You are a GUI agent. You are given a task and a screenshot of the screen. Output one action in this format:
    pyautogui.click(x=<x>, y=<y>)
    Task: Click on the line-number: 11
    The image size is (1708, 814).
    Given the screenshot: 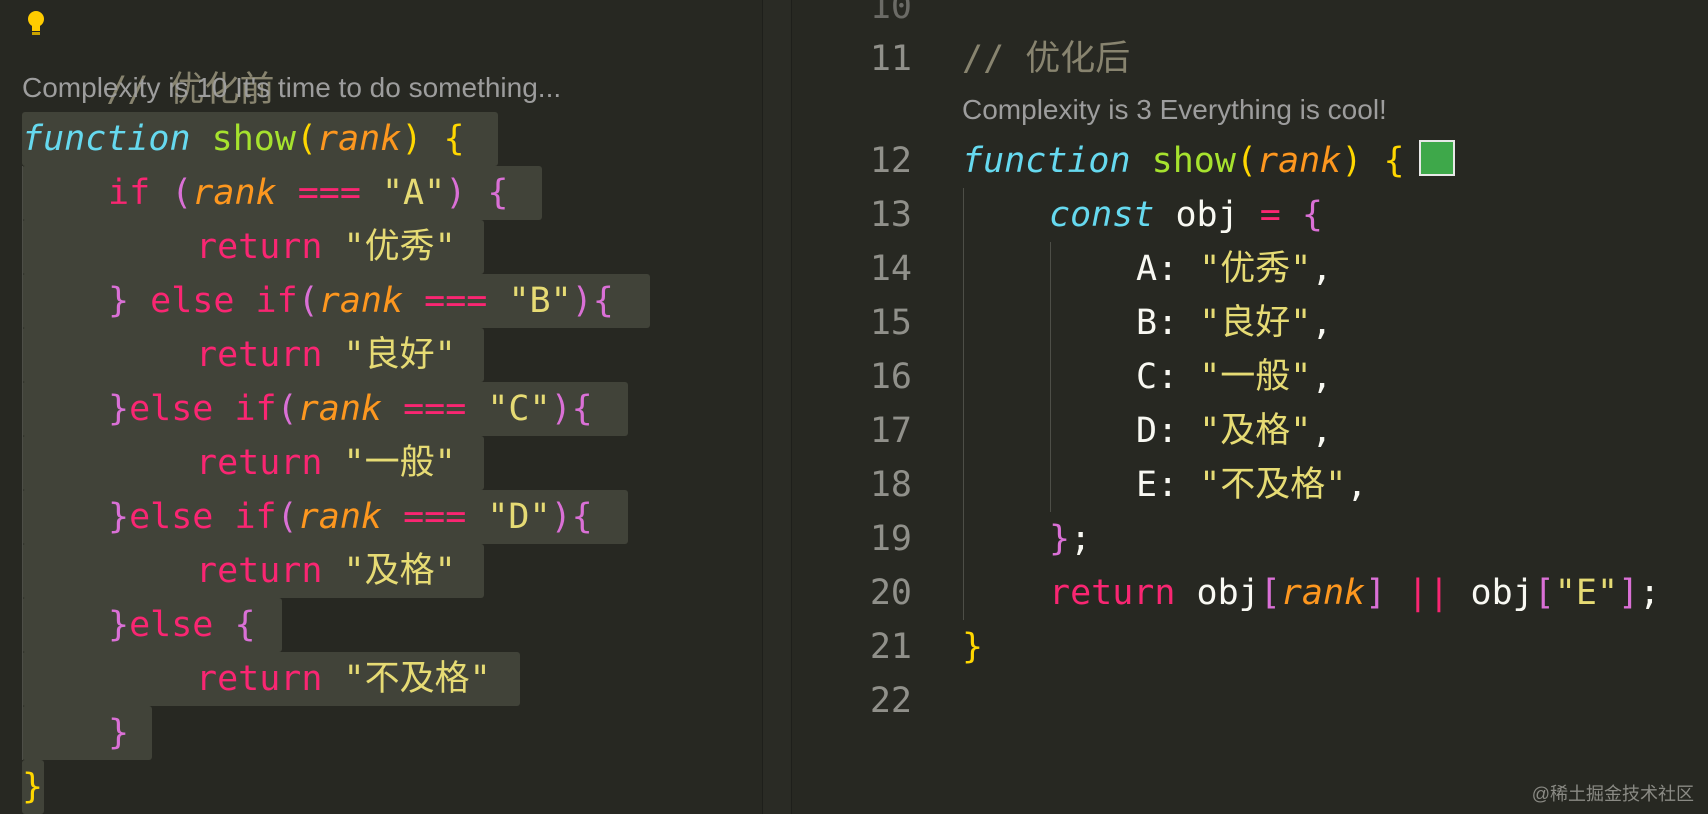 What is the action you would take?
    pyautogui.click(x=890, y=59)
    